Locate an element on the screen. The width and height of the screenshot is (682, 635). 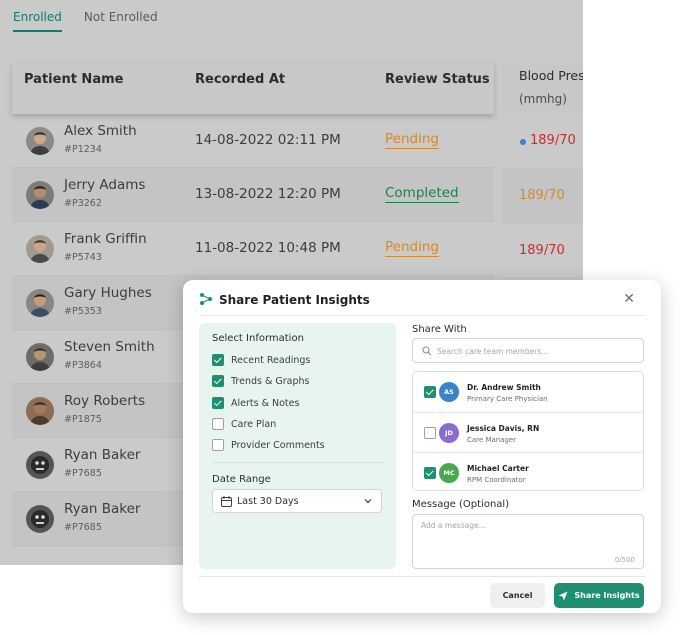
member-jessica-davis: JD Jessica Davis, RN Care Manager is located at coordinates (528, 432).